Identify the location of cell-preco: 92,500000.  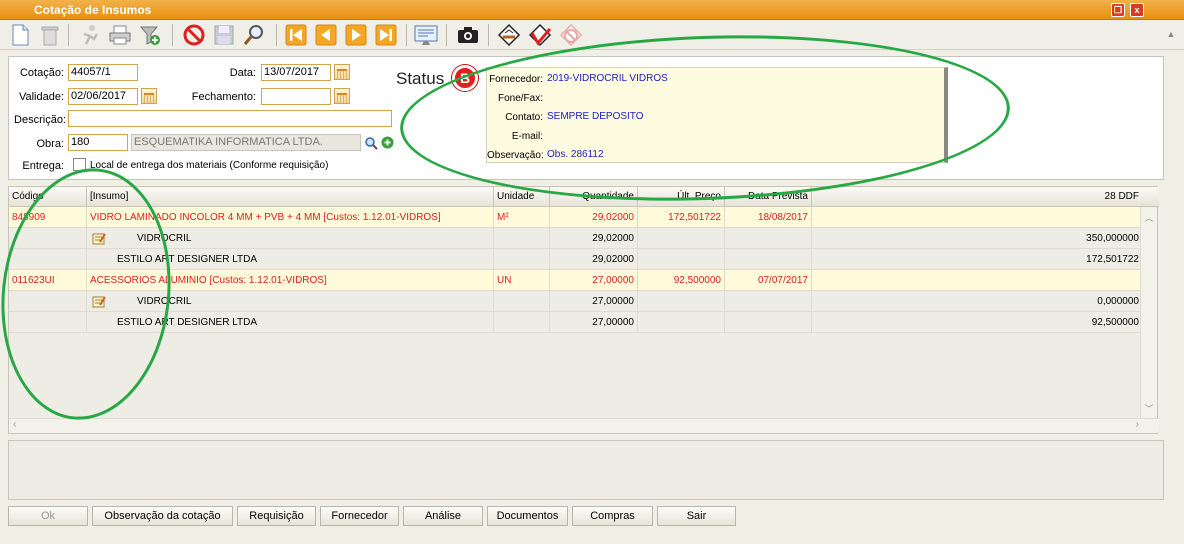
(681, 280).